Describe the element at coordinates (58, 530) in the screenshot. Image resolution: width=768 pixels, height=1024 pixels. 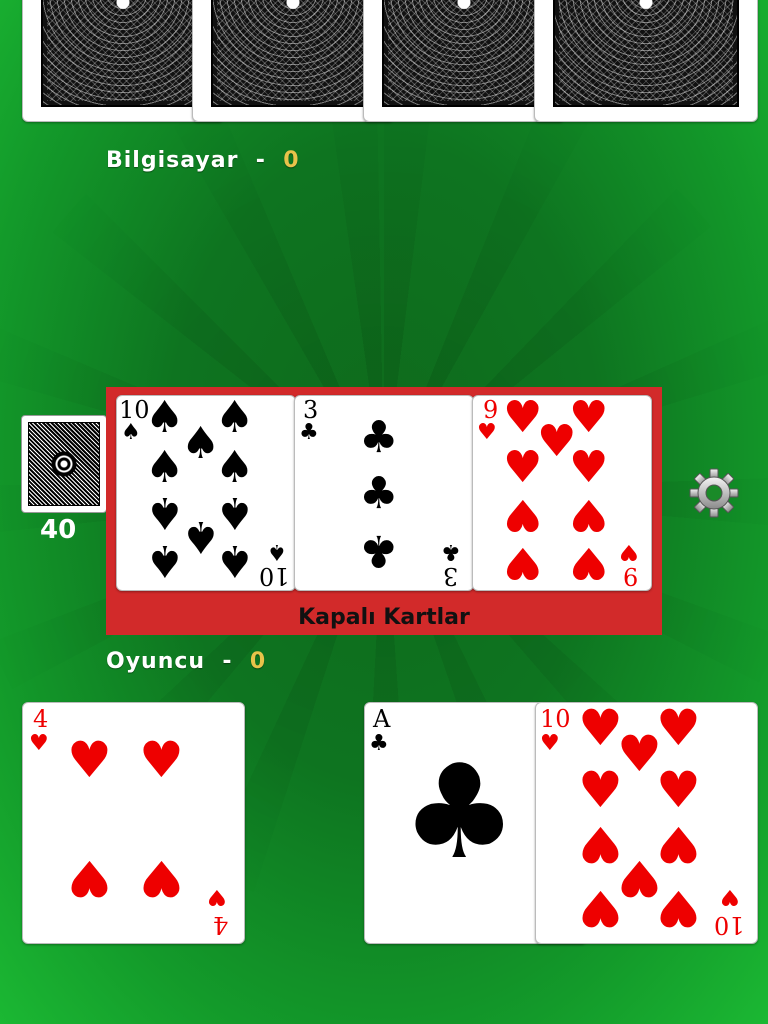
I see `deck-count: 40` at that location.